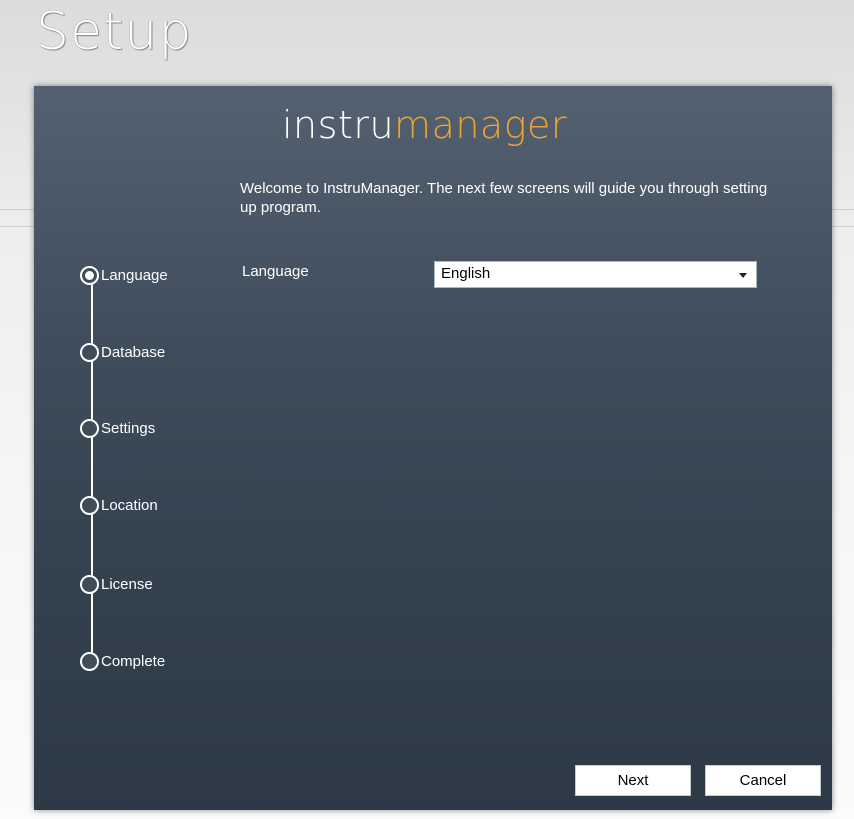  Describe the element at coordinates (338, 125) in the screenshot. I see `logo-text-instru: instru` at that location.